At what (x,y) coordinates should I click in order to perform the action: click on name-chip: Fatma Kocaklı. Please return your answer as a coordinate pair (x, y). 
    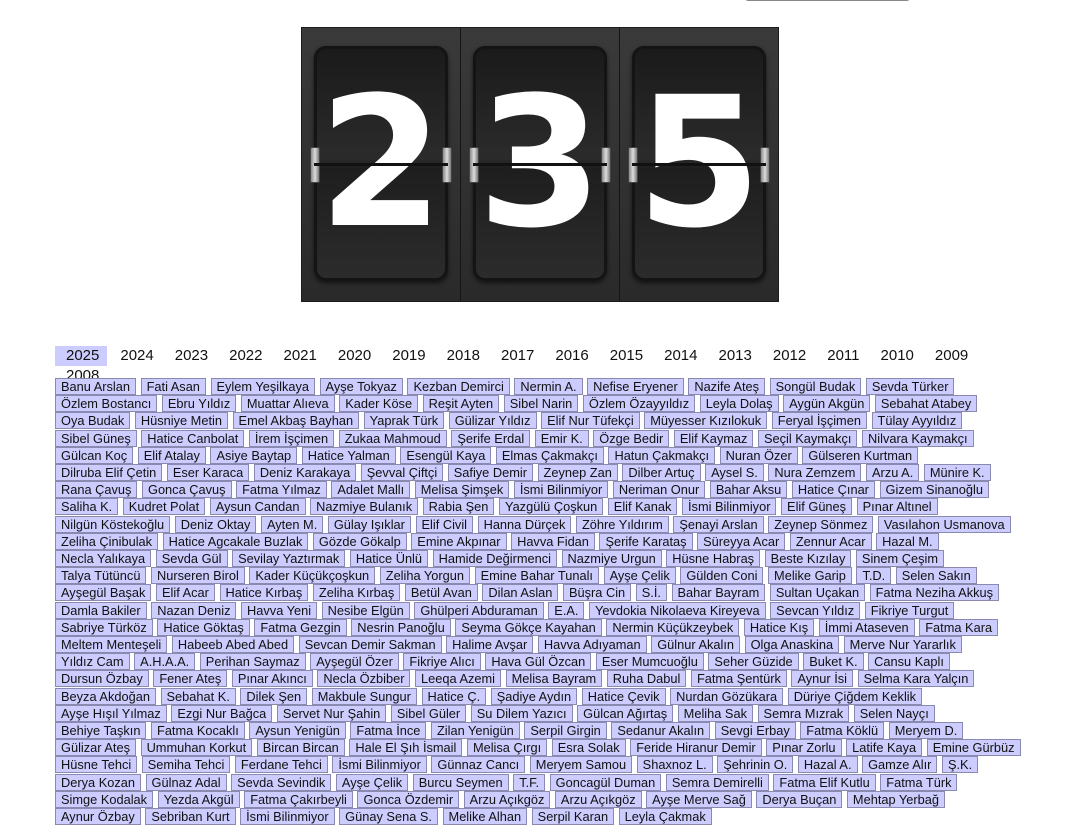
    Looking at the image, I should click on (198, 731).